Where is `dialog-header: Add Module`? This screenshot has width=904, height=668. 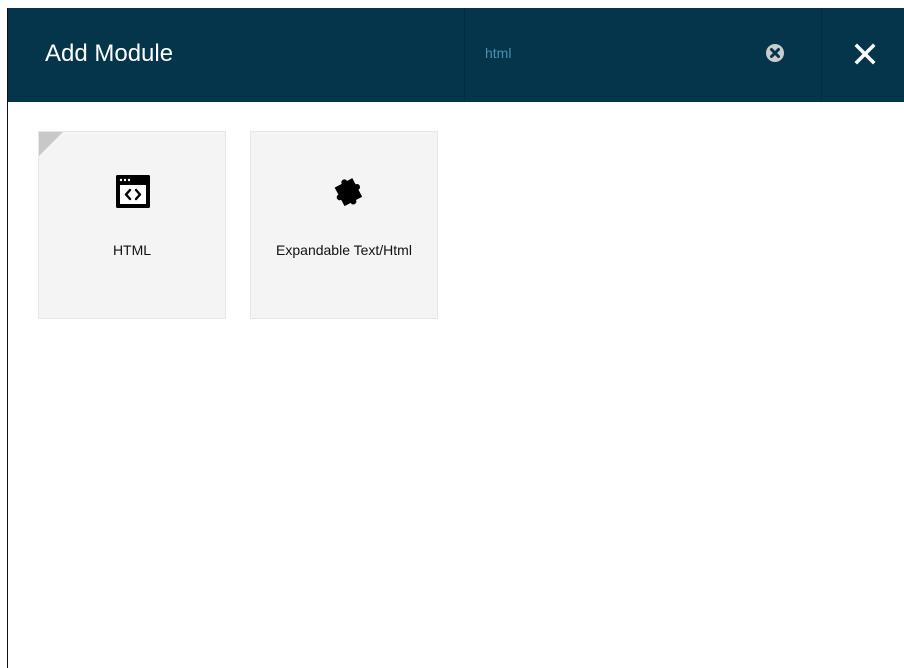 dialog-header: Add Module is located at coordinates (456, 55).